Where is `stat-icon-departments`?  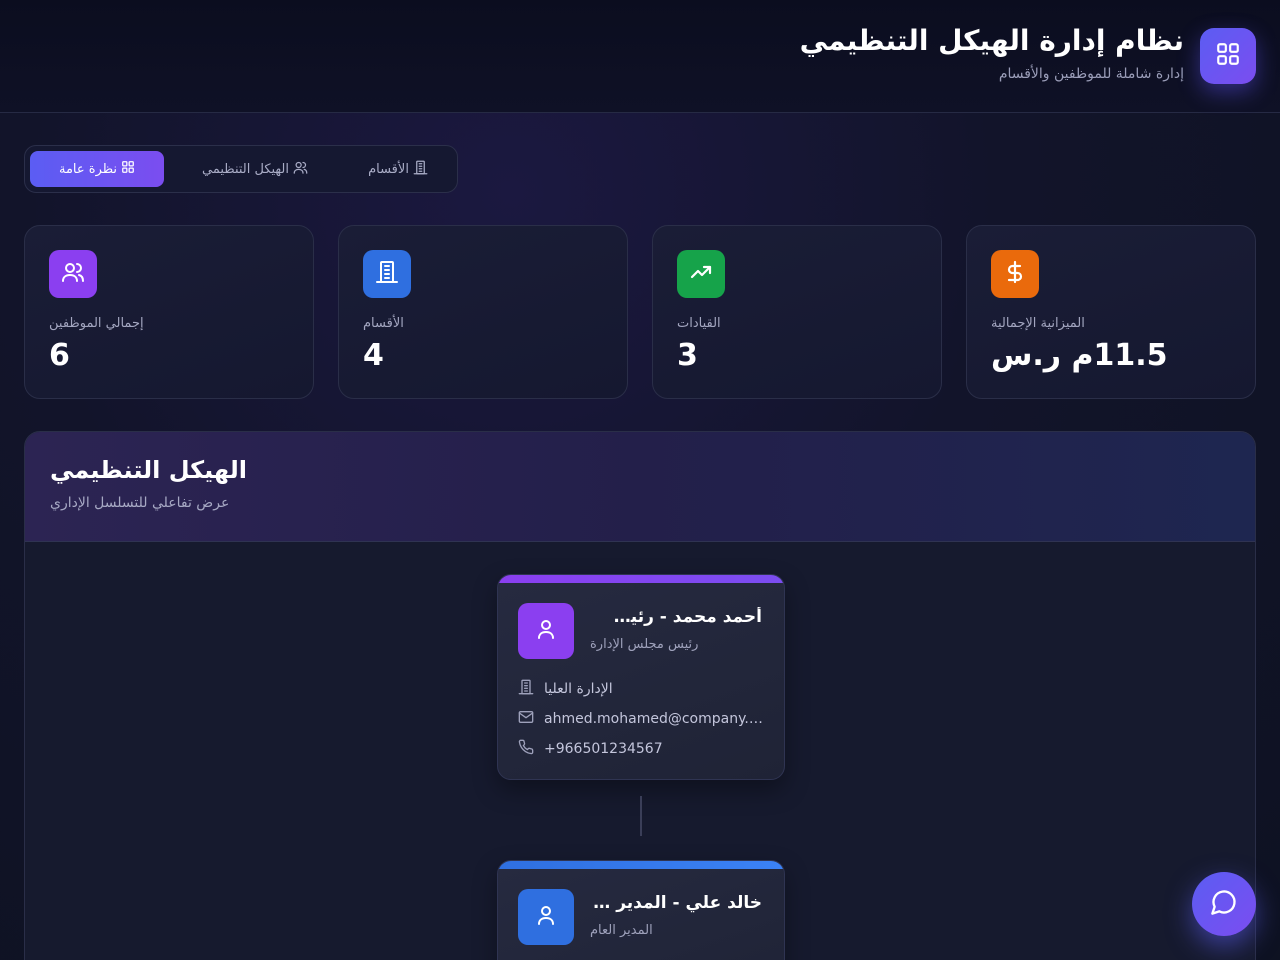
stat-icon-departments is located at coordinates (387, 274).